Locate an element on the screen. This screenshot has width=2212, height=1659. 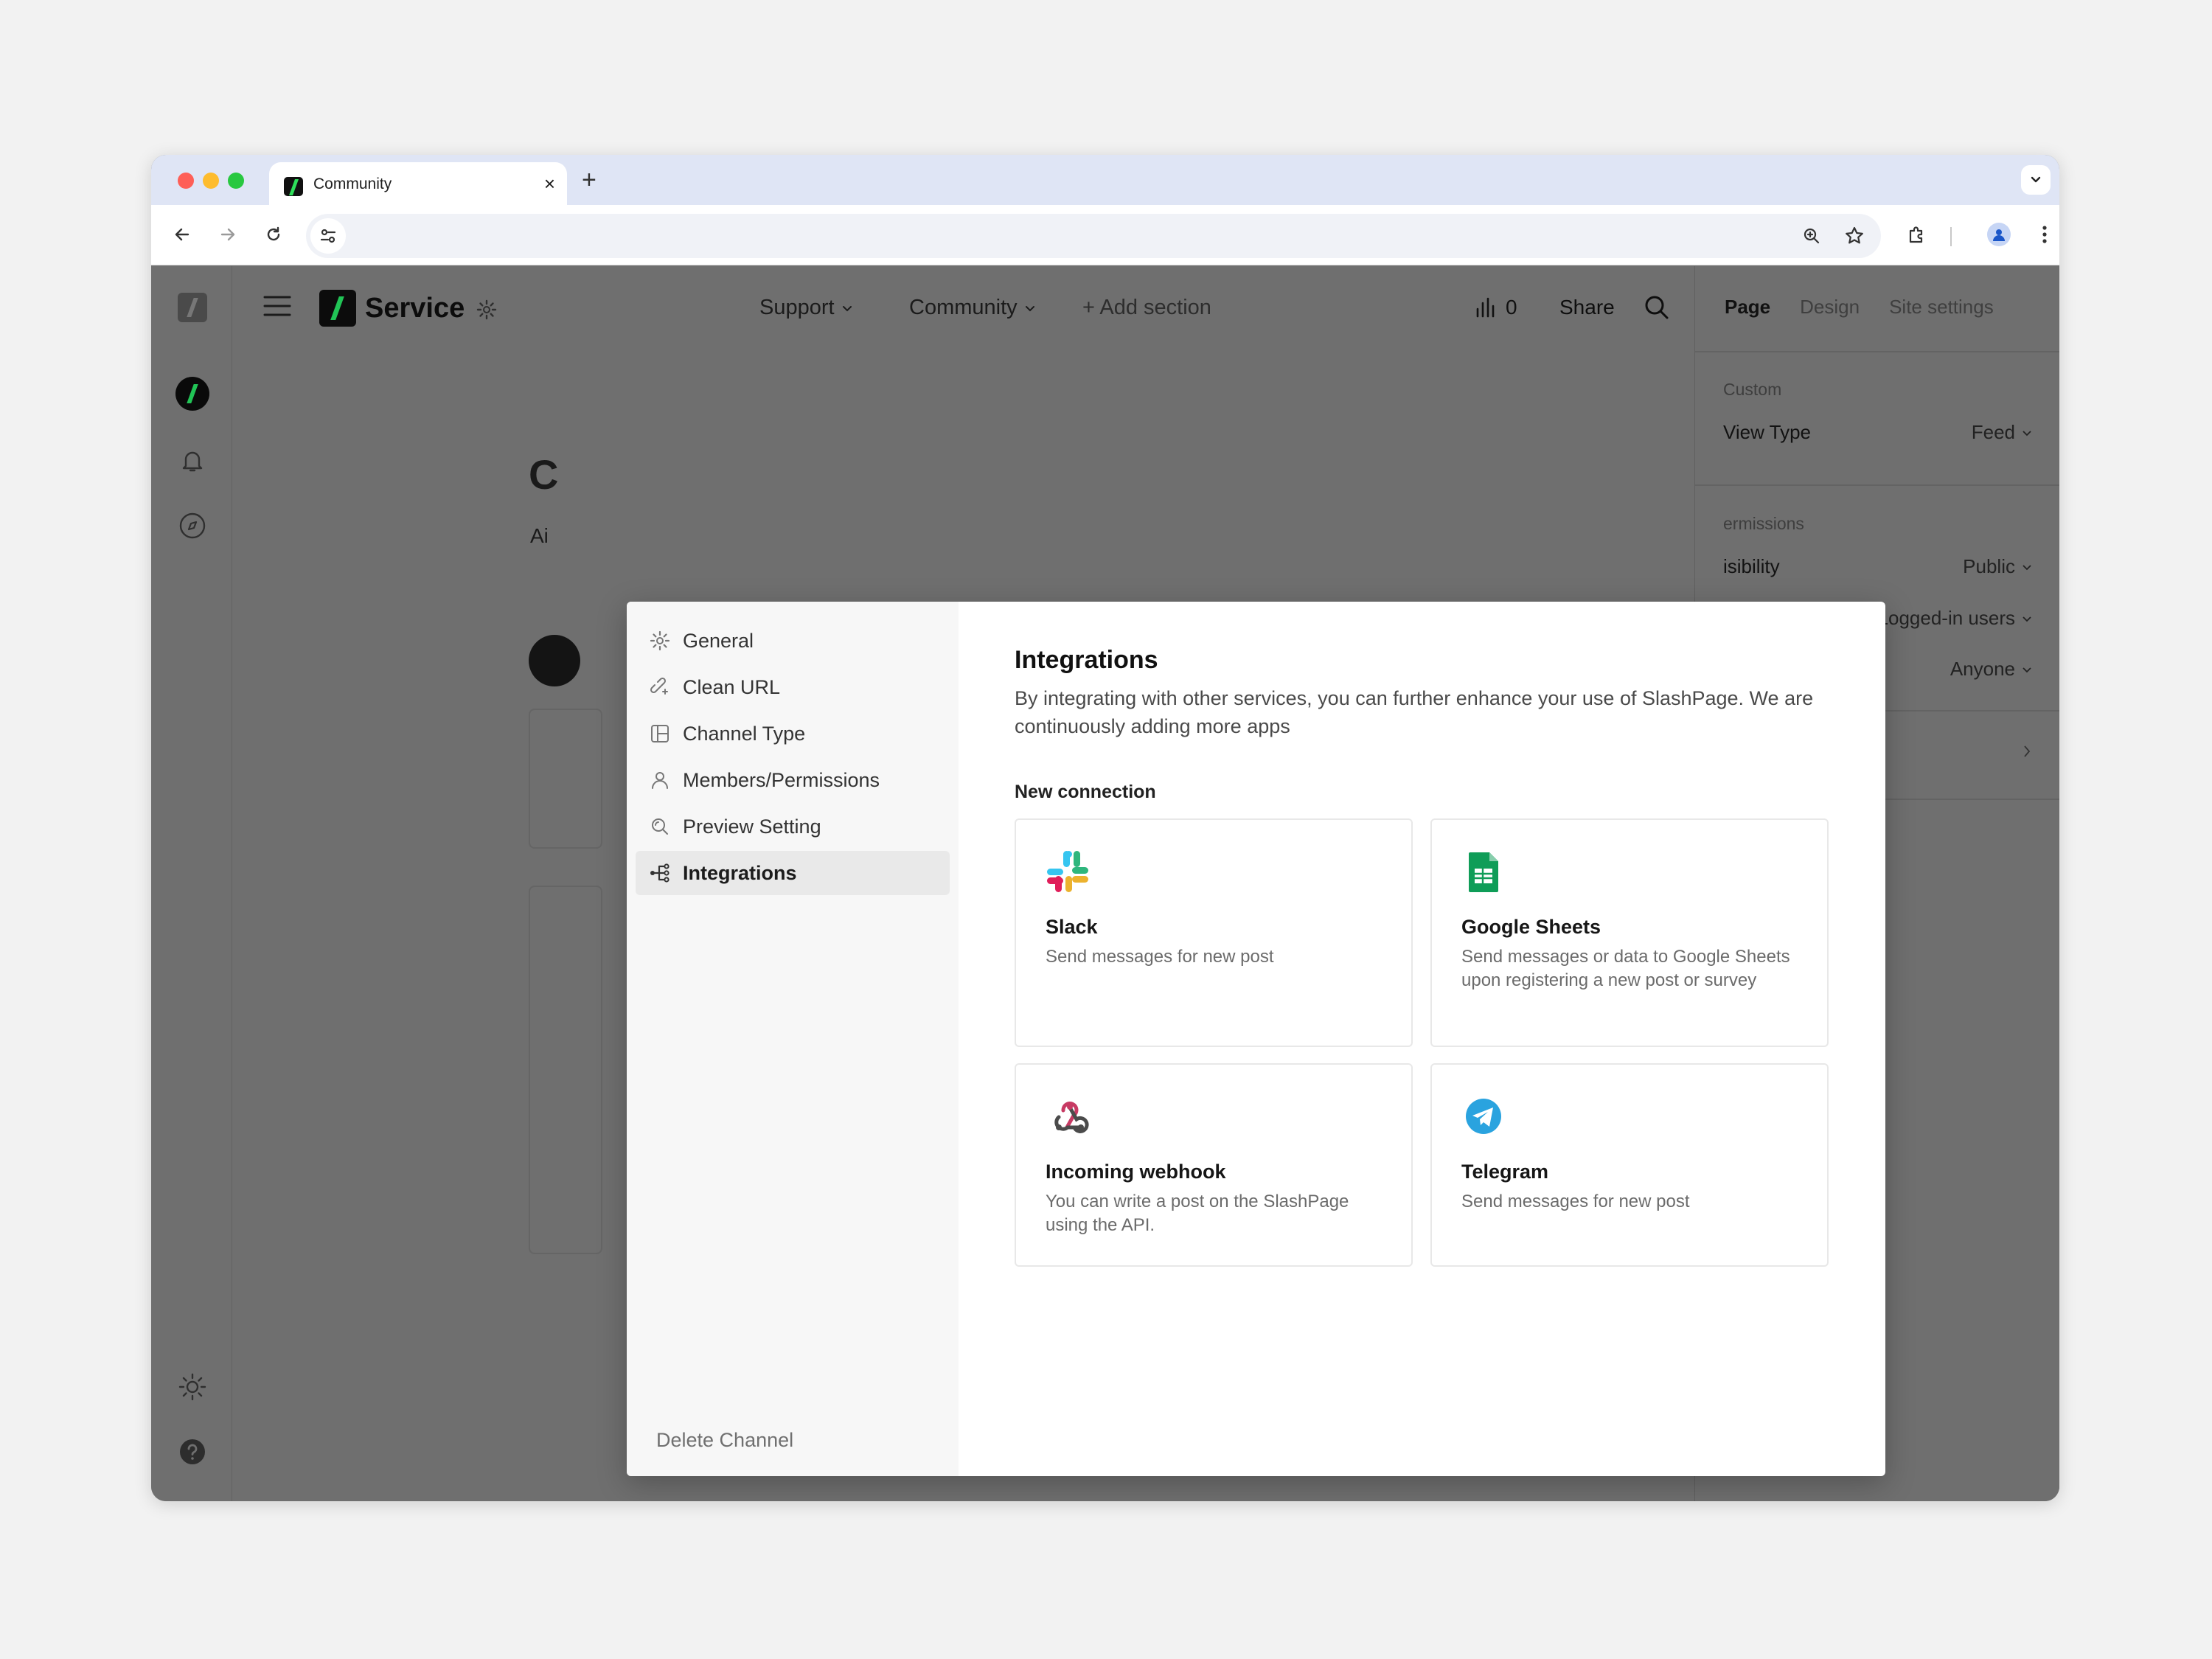
permissions-section-label: ermissions is located at coordinates (1763, 523).